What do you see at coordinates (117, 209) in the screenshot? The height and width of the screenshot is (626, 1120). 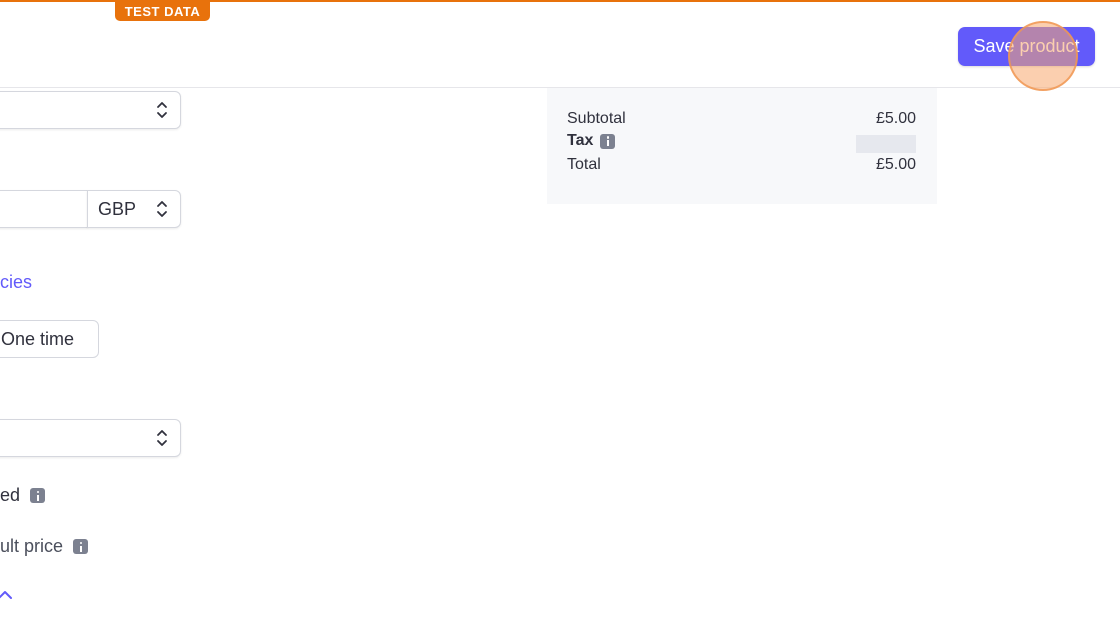 I see `currency-value: GBP` at bounding box center [117, 209].